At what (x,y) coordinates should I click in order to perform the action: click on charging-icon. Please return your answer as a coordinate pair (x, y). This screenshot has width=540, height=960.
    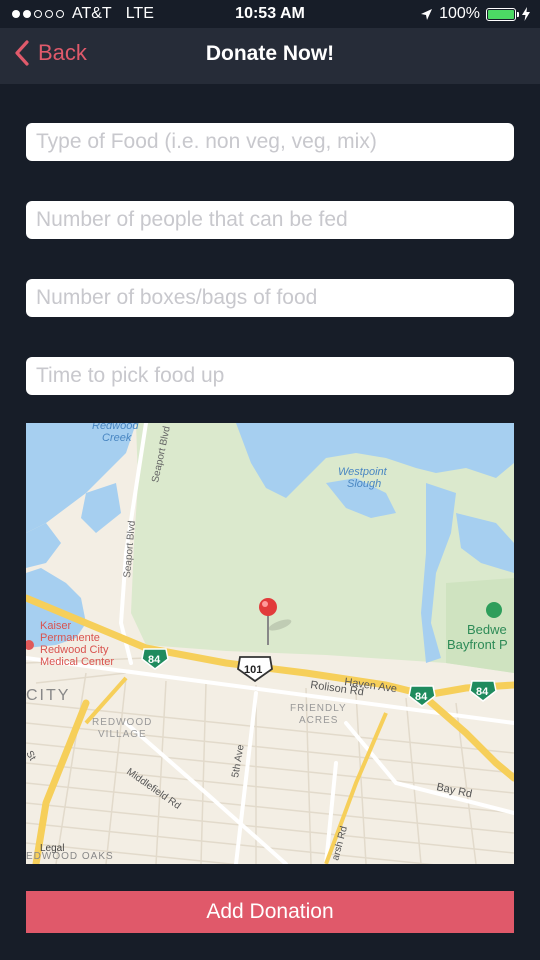
    Looking at the image, I should click on (526, 14).